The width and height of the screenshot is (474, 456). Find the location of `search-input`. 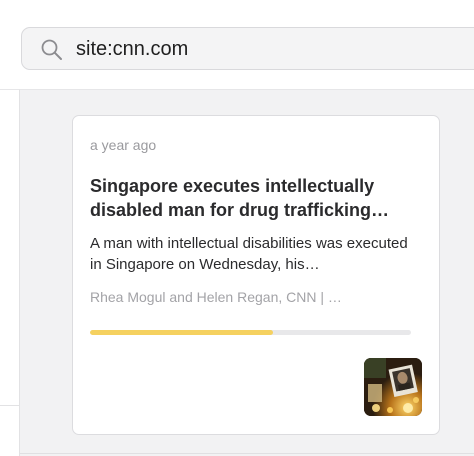

search-input is located at coordinates (266, 49).